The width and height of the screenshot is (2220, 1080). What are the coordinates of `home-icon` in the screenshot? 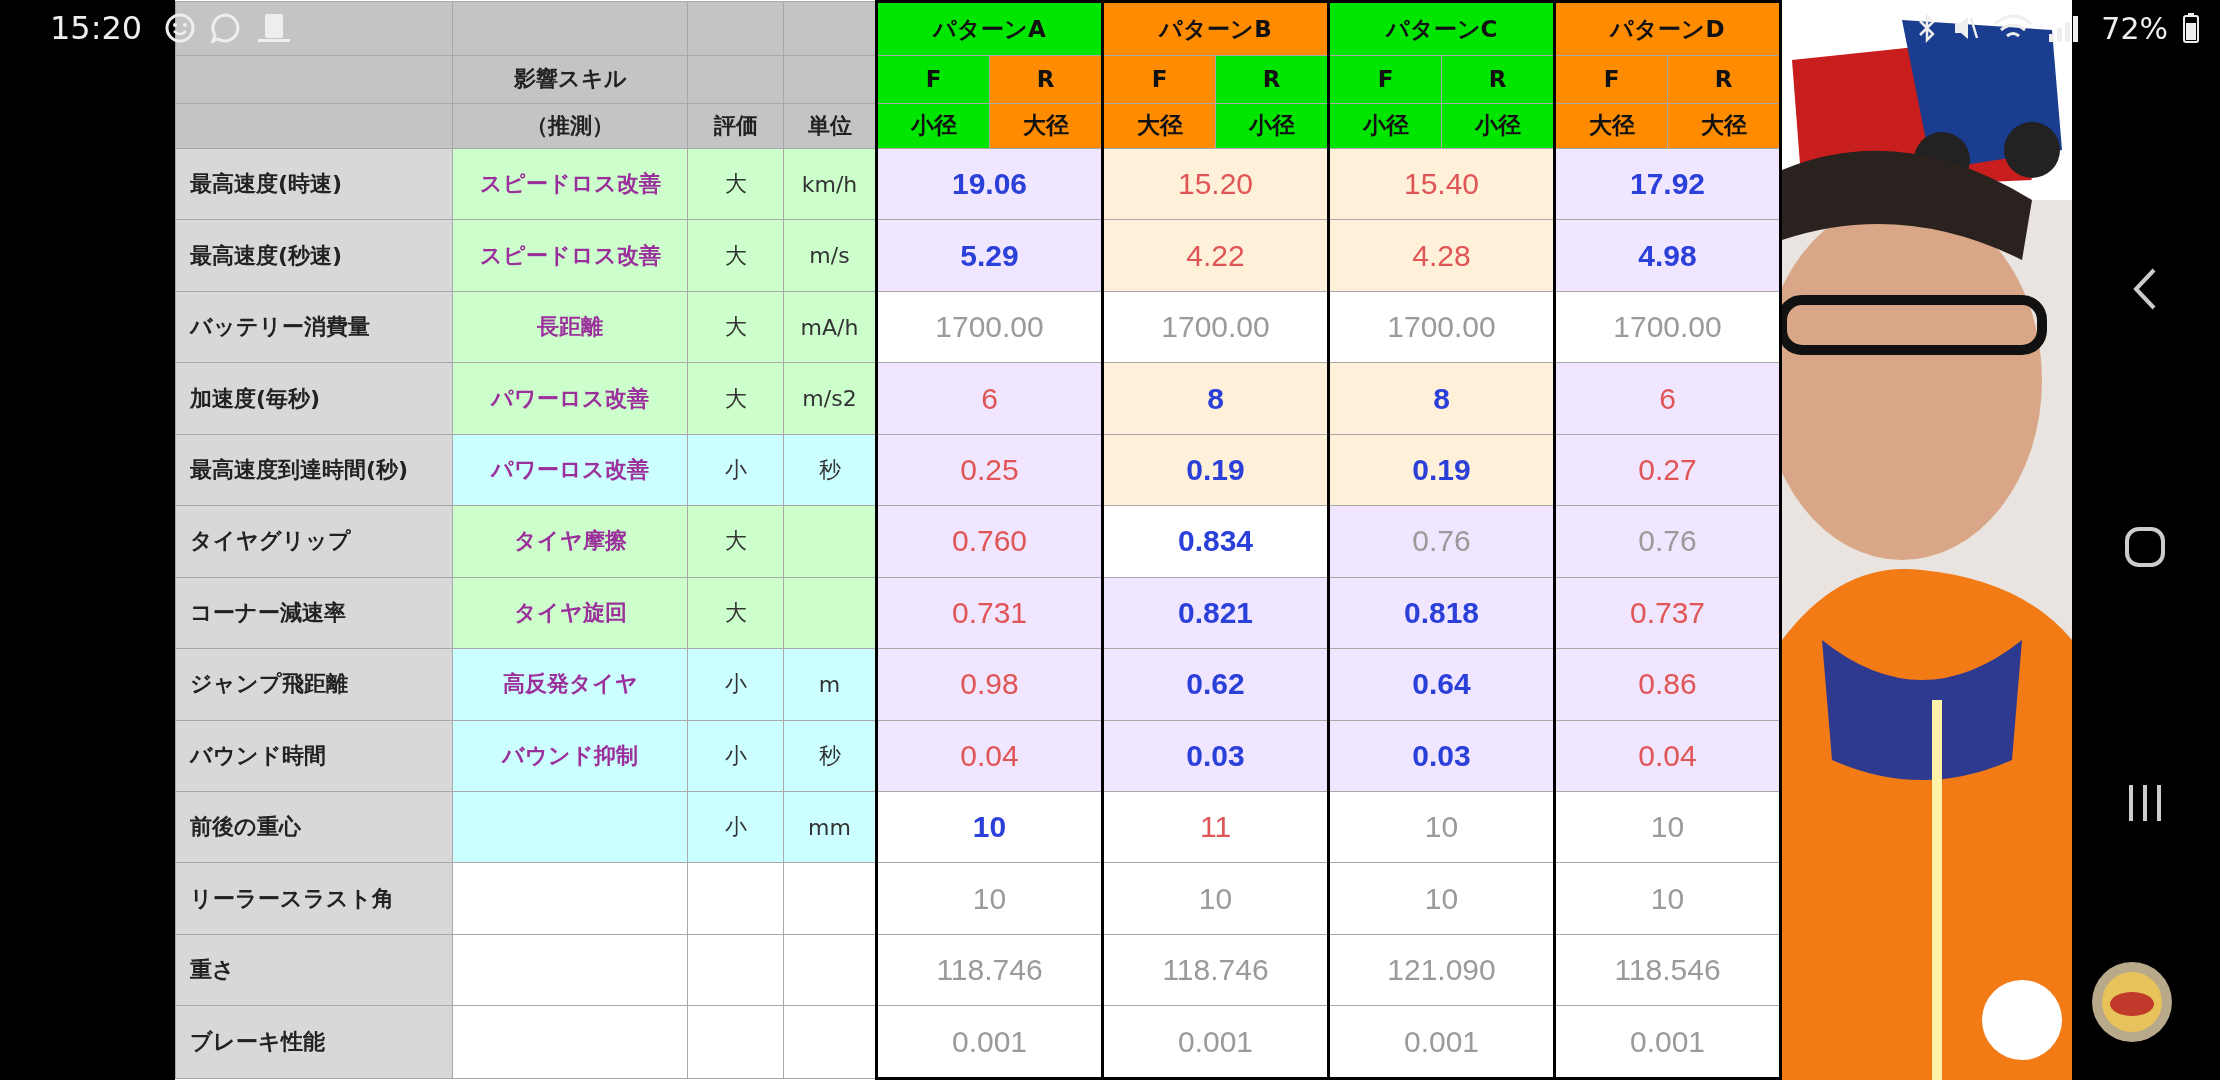 It's located at (2145, 547).